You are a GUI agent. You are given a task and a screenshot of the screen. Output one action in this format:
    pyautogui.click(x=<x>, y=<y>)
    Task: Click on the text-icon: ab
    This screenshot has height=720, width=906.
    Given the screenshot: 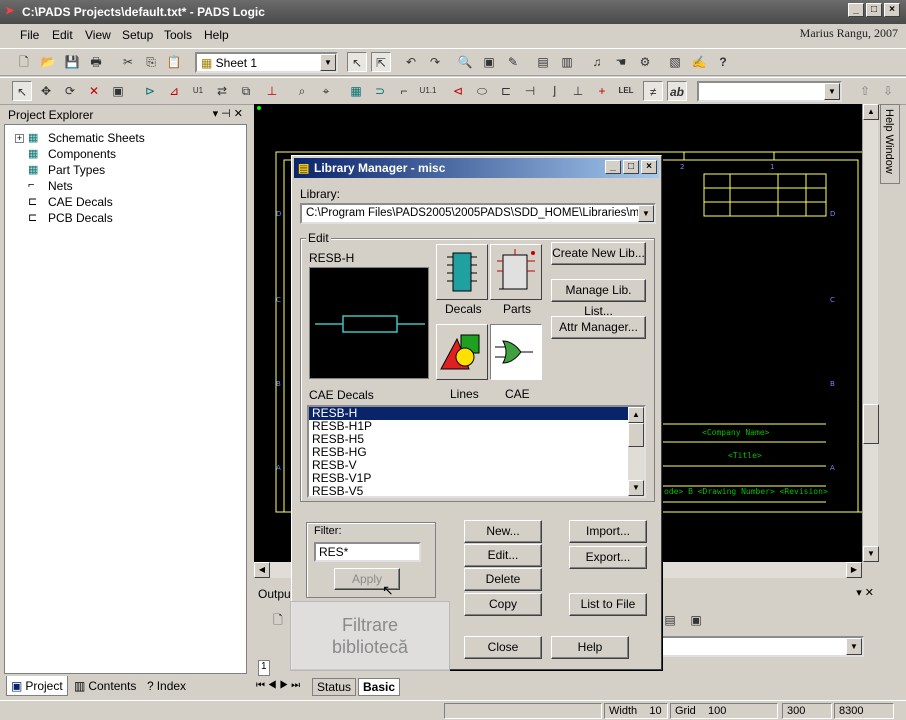 What is the action you would take?
    pyautogui.click(x=677, y=91)
    